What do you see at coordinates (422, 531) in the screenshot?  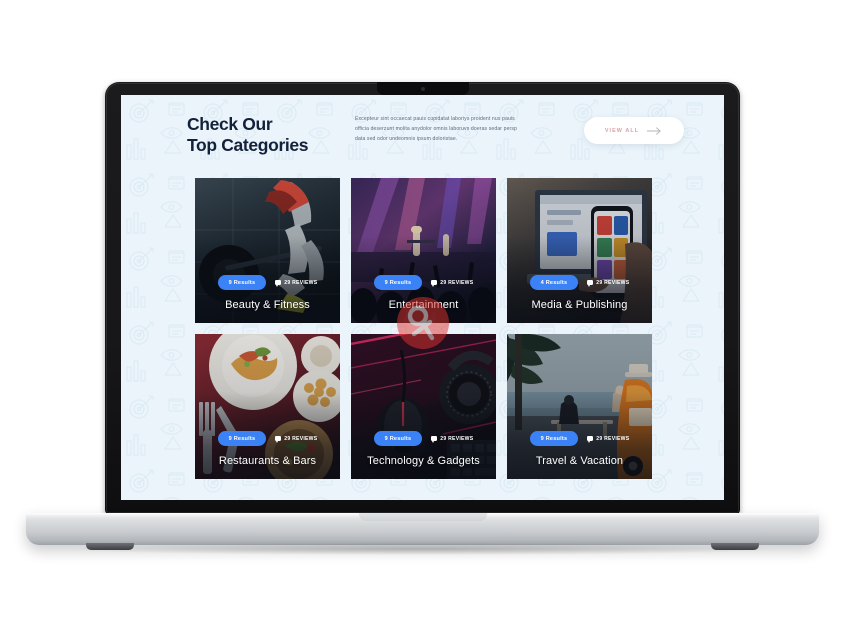 I see `laptop-base` at bounding box center [422, 531].